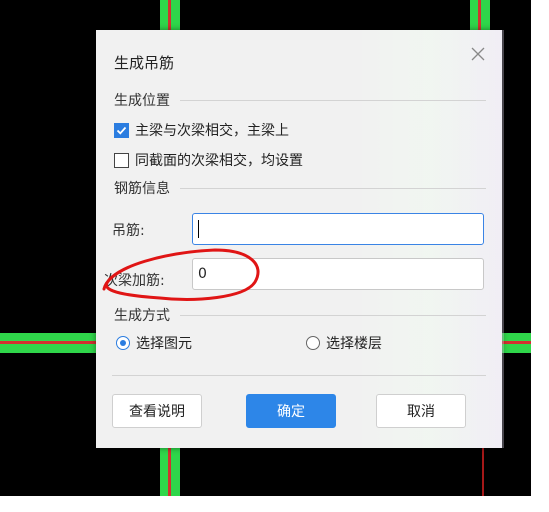 The width and height of the screenshot is (549, 512). What do you see at coordinates (478, 56) in the screenshot?
I see `close-icon` at bounding box center [478, 56].